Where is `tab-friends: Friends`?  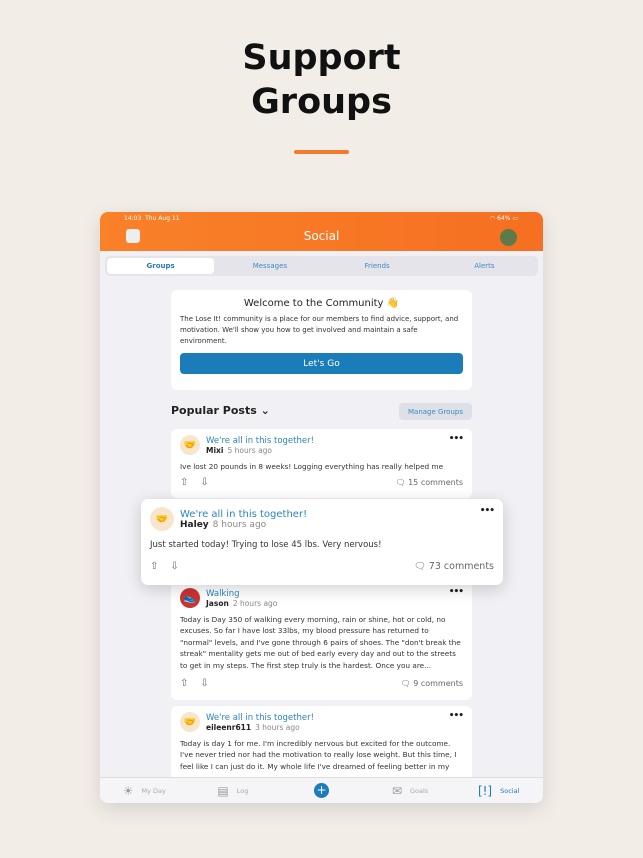 tab-friends: Friends is located at coordinates (377, 266).